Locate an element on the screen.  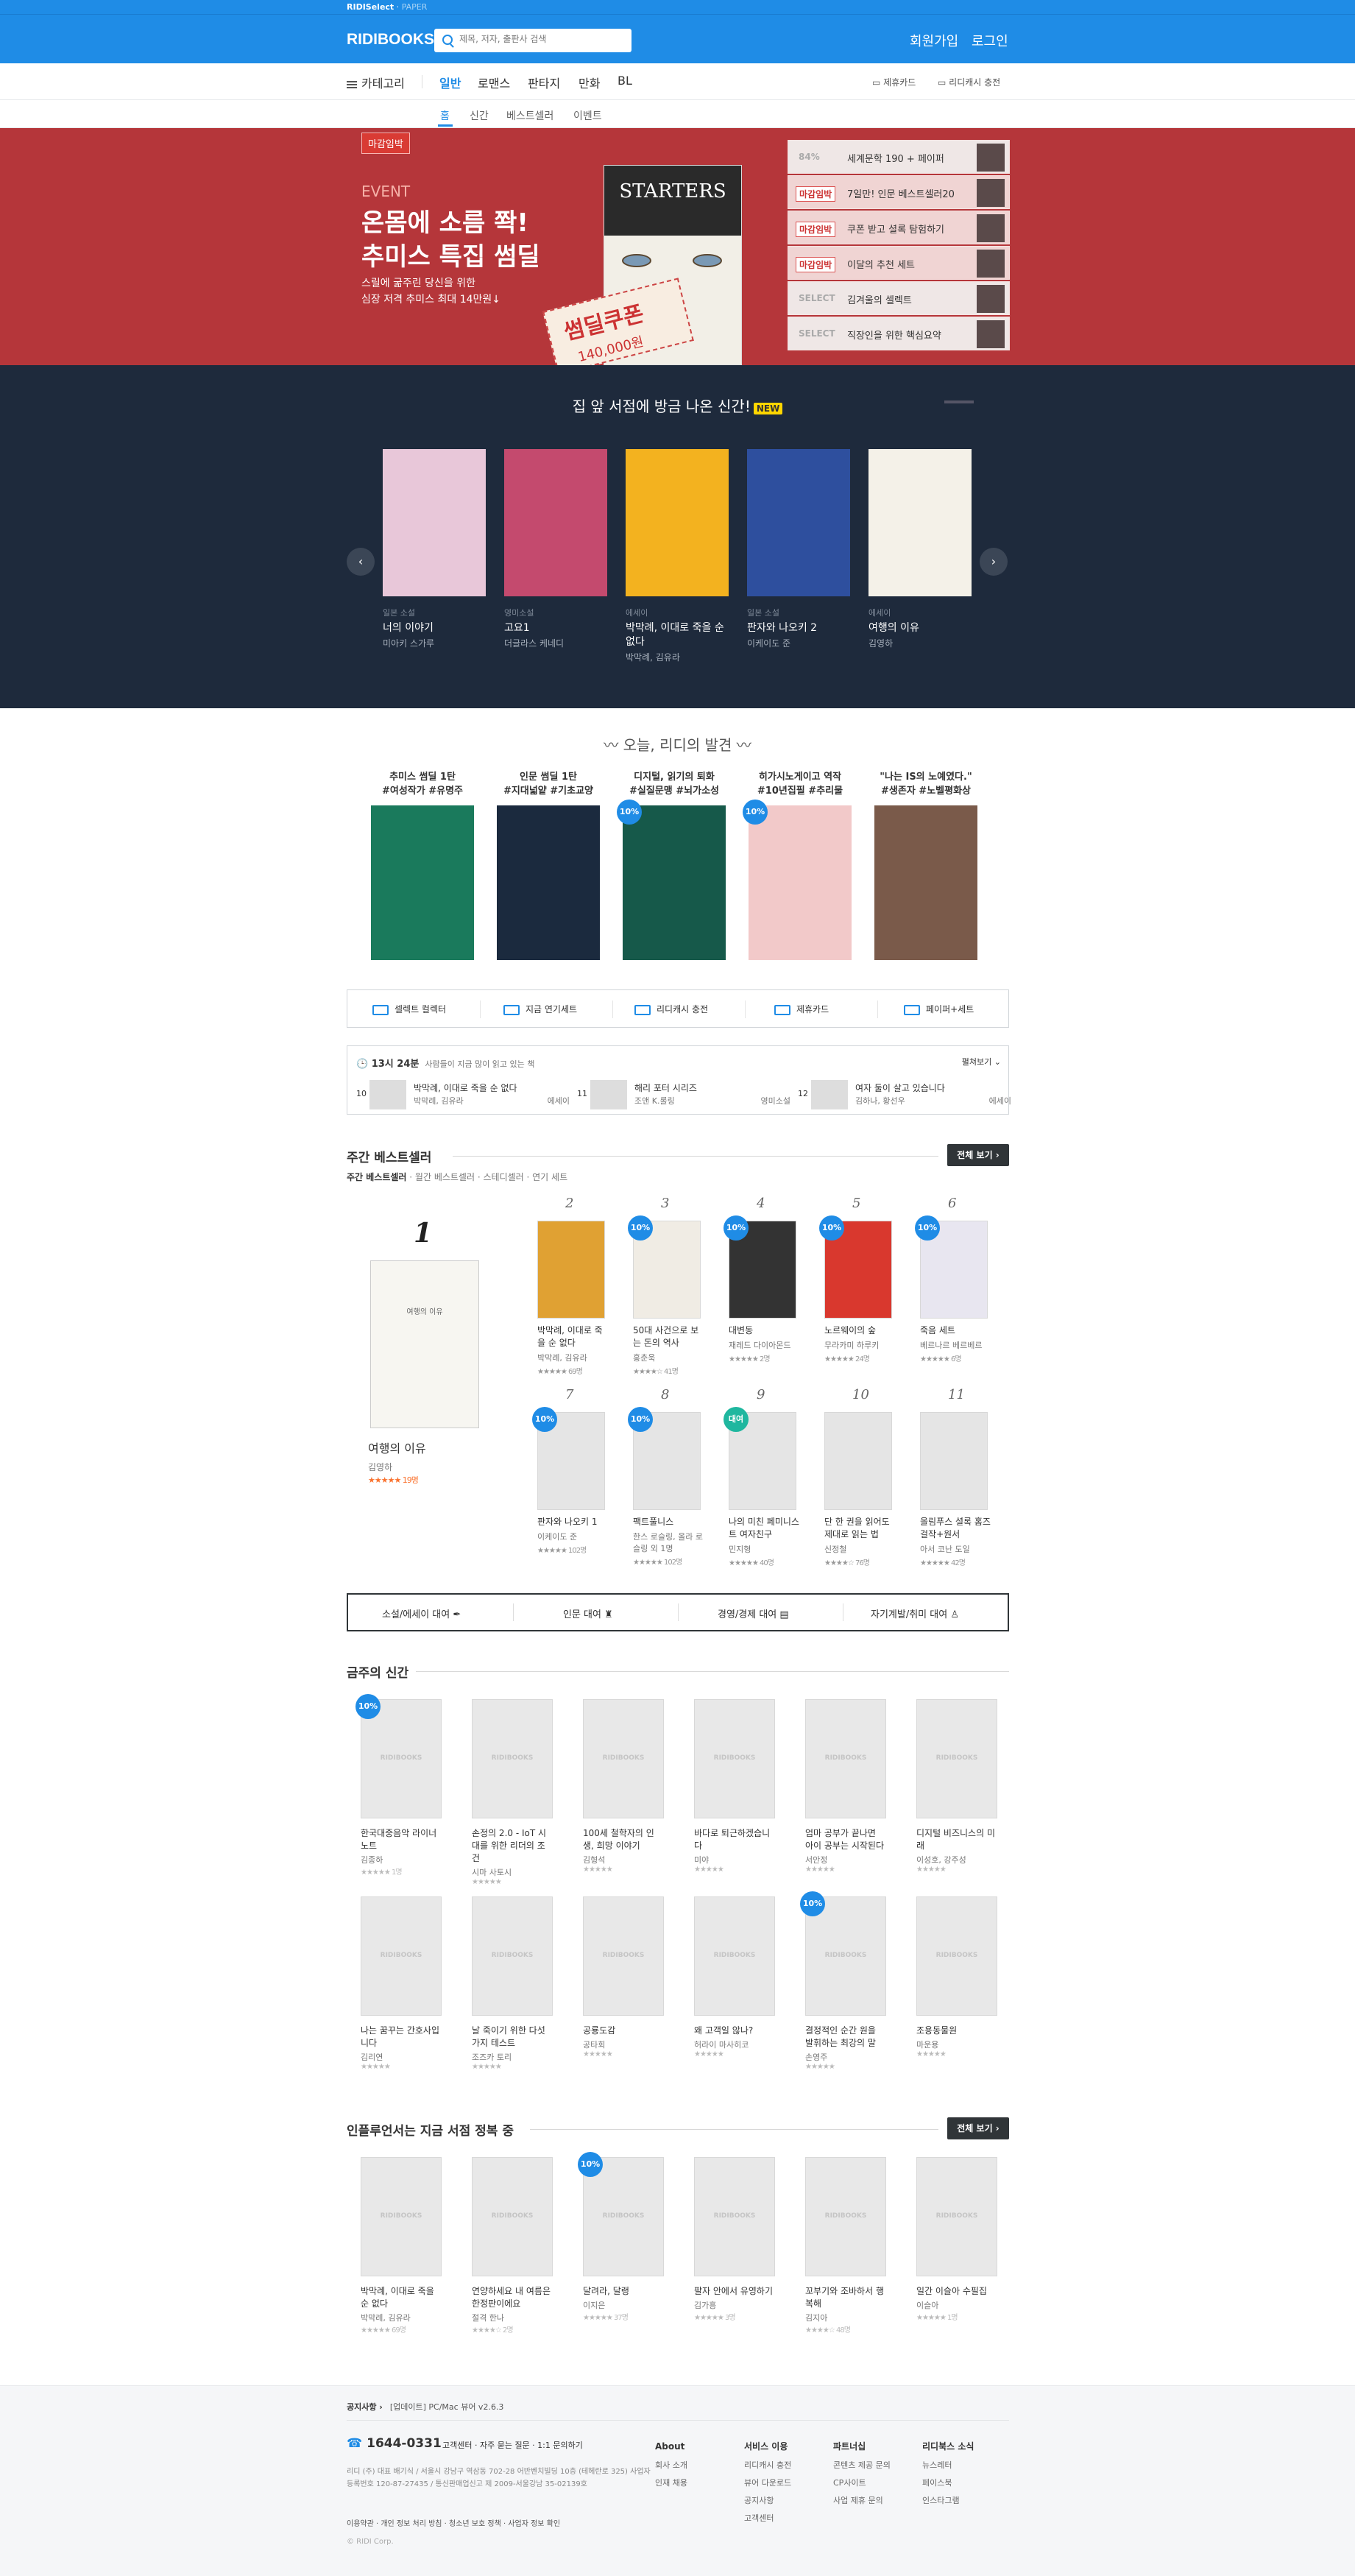
hero-list-item: SELECT 직장인을 위한 핵심요약 is located at coordinates (899, 333).